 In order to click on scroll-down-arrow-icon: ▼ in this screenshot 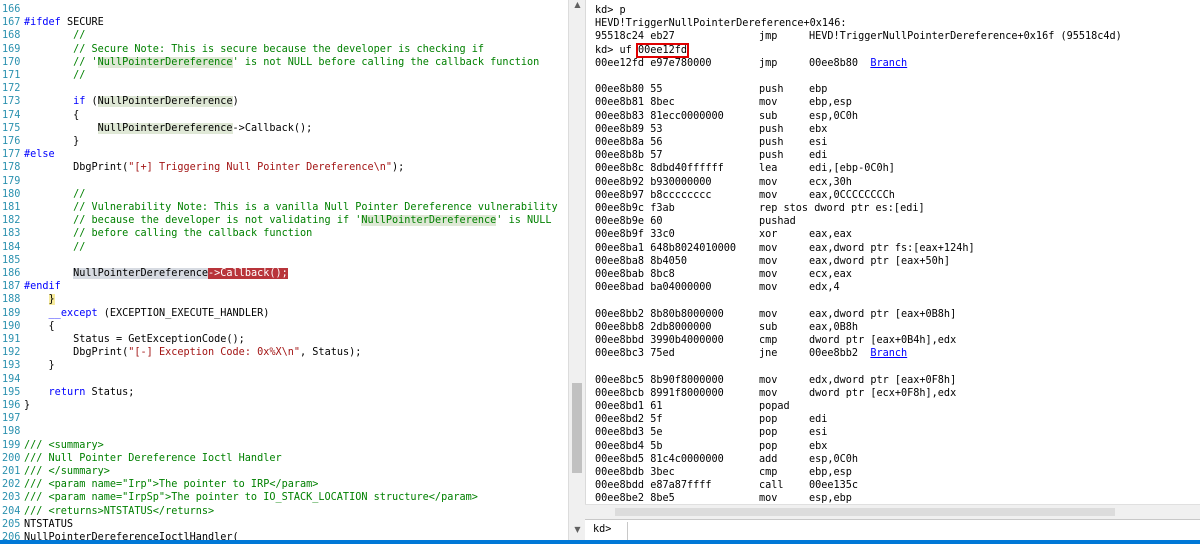, I will do `click(577, 529)`.